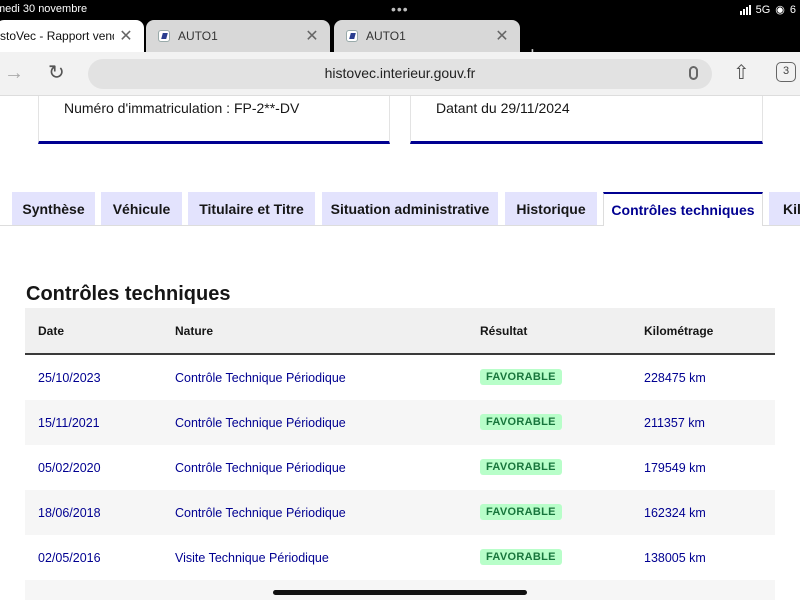 Image resolution: width=800 pixels, height=600 pixels. I want to click on multitask-dots-icon: •••, so click(400, 9).